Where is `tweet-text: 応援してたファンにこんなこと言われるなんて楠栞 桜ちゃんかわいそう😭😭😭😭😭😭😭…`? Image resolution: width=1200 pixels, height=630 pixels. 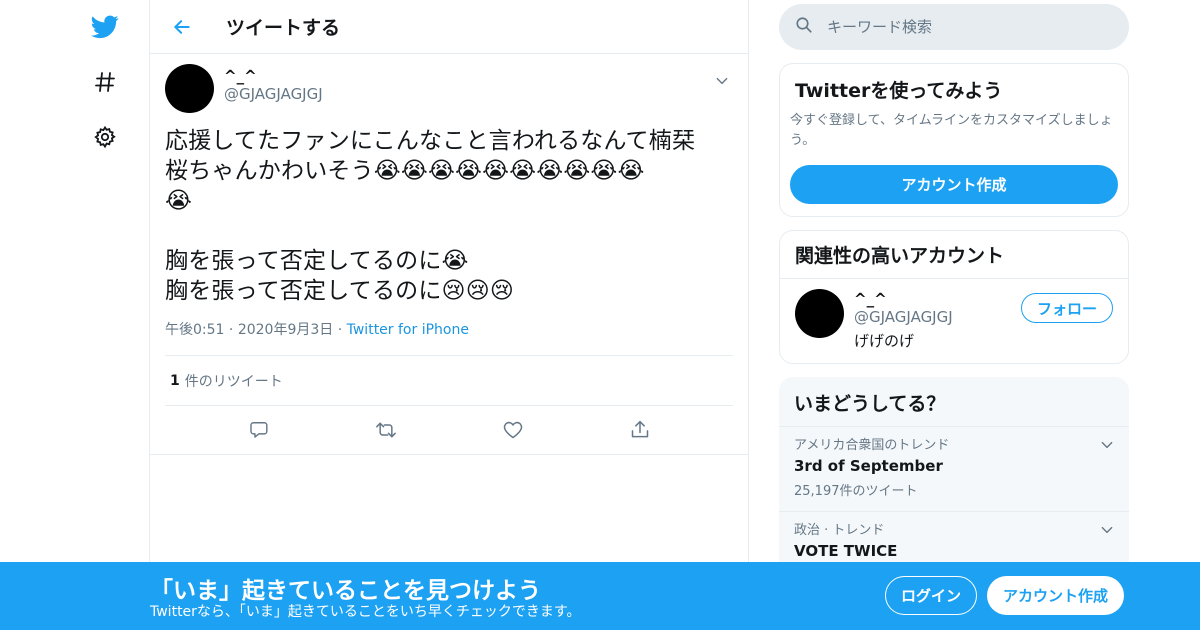 tweet-text: 応援してたファンにこんなこと言われるなんて楠栞 桜ちゃんかわいそう😭😭😭😭😭😭😭… is located at coordinates (430, 216).